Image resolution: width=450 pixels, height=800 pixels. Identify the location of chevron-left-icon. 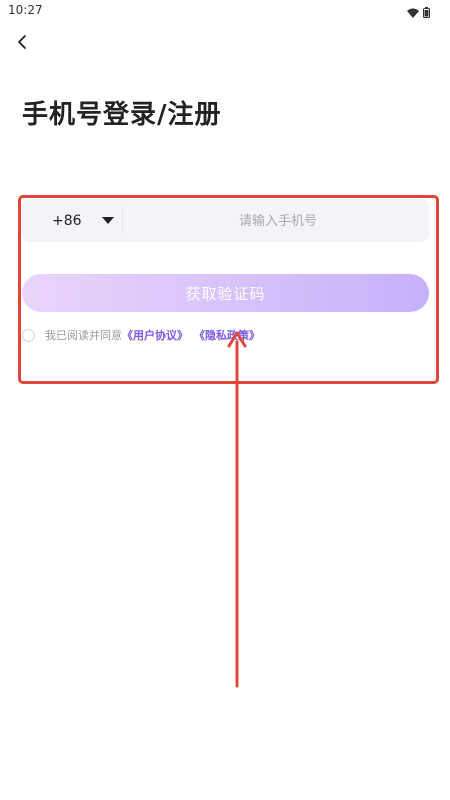
(22, 44).